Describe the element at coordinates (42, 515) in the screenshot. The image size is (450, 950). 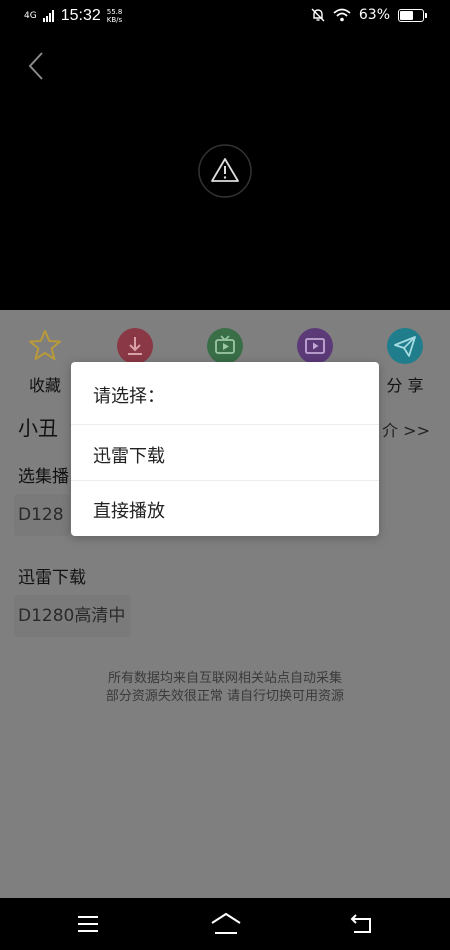
I see `episode-chip: D128` at that location.